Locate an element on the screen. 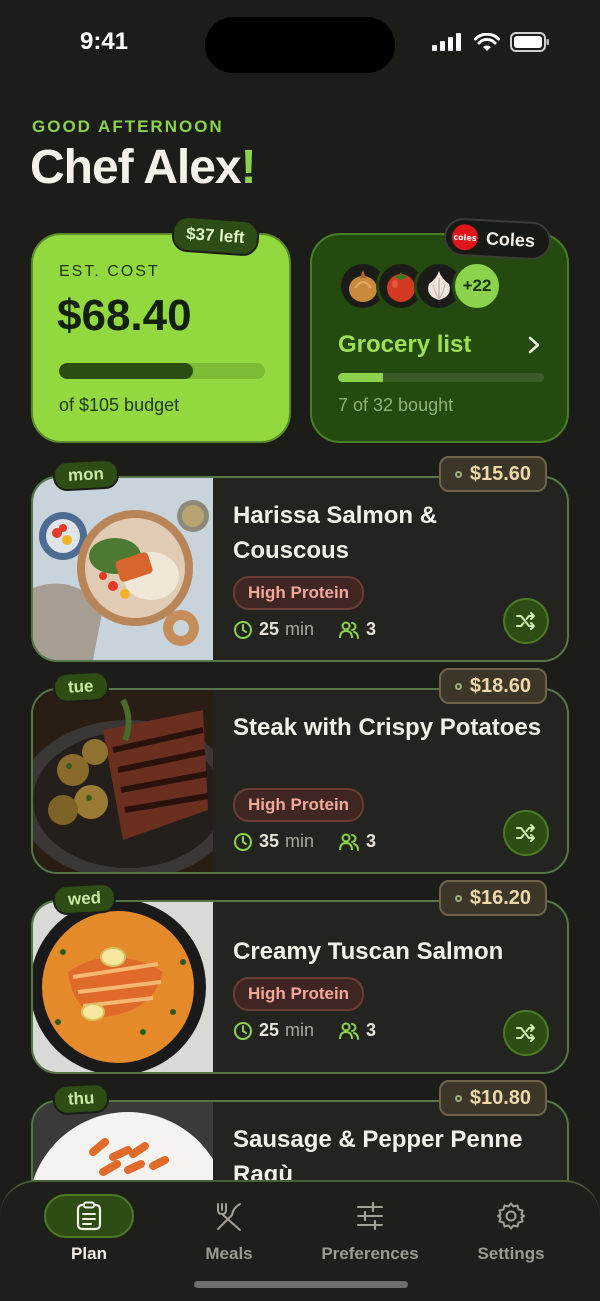 This screenshot has height=1301, width=600. tab-plan: Plan is located at coordinates (89, 1229).